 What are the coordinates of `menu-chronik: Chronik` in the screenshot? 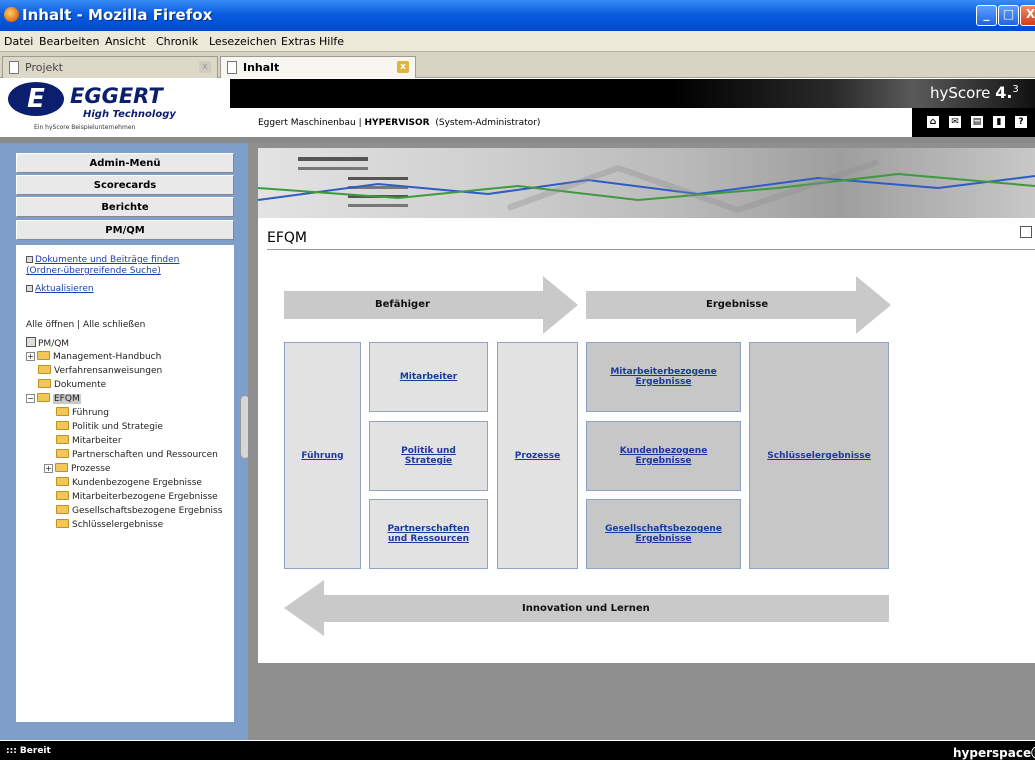 It's located at (177, 41).